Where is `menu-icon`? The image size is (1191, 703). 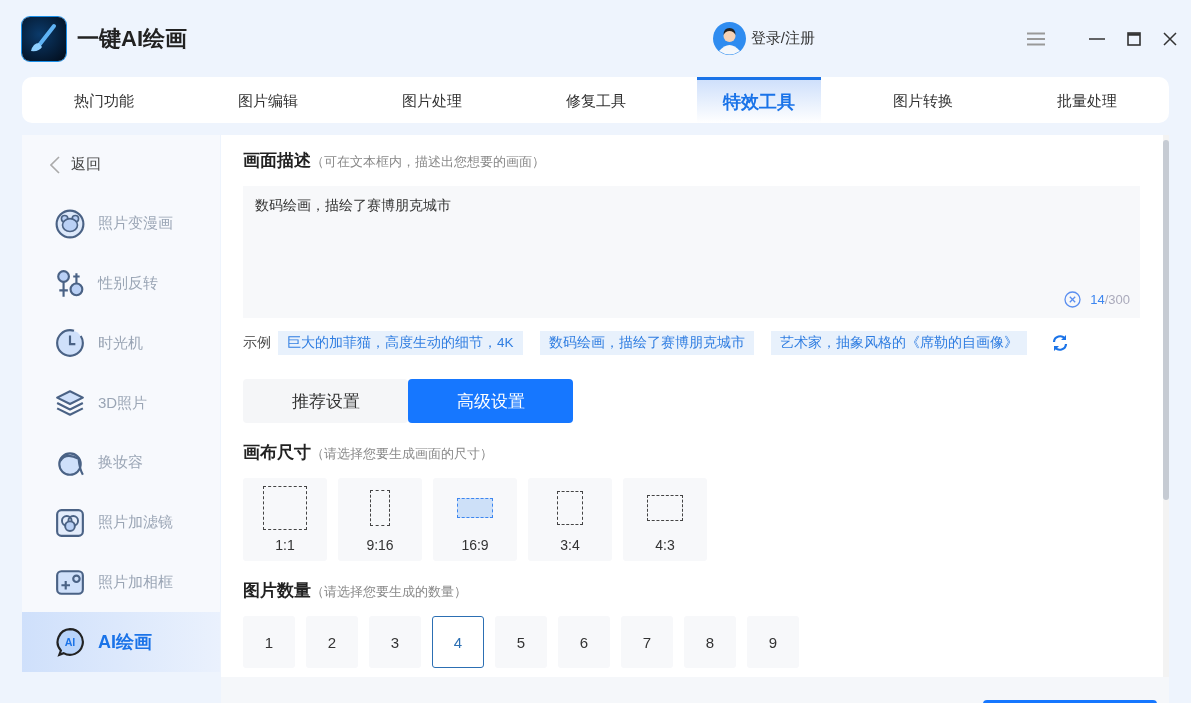
menu-icon is located at coordinates (1036, 38).